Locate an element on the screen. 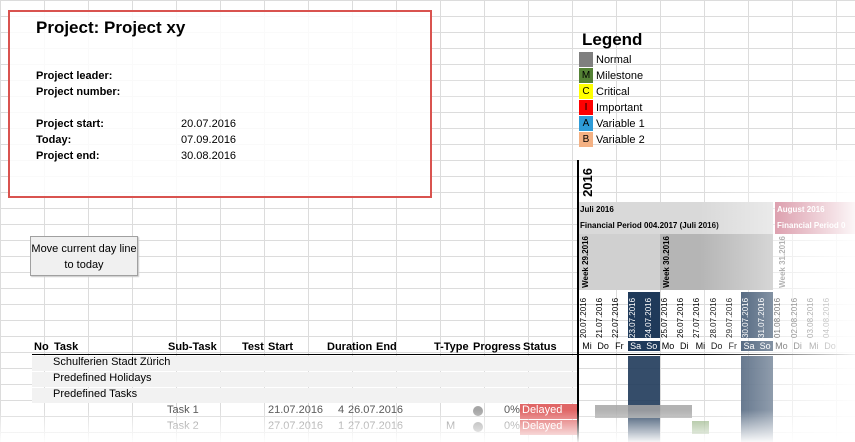 The image size is (855, 442). task-ttype: M is located at coordinates (451, 426).